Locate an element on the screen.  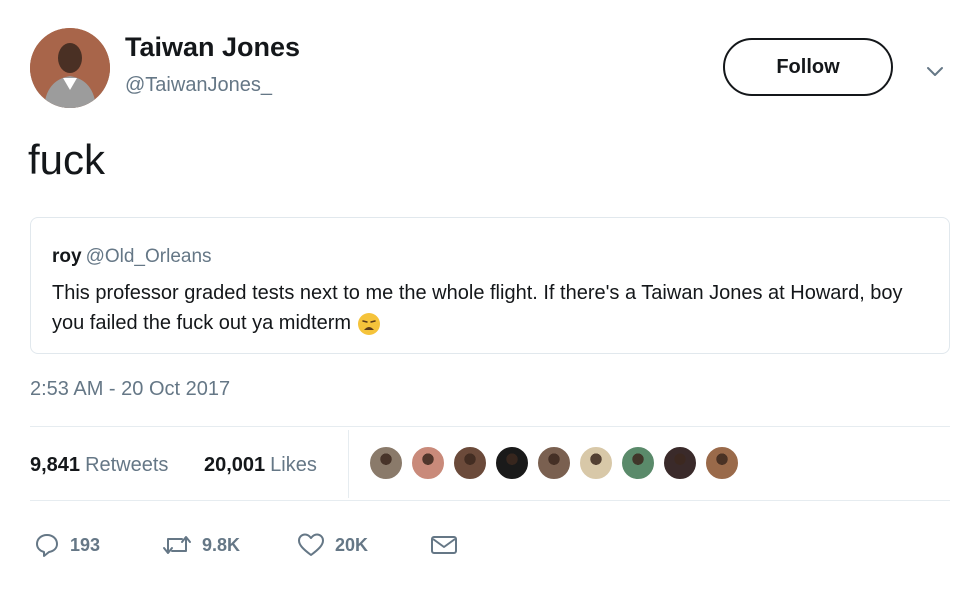
retweet-count: 9.8K is located at coordinates (221, 544).